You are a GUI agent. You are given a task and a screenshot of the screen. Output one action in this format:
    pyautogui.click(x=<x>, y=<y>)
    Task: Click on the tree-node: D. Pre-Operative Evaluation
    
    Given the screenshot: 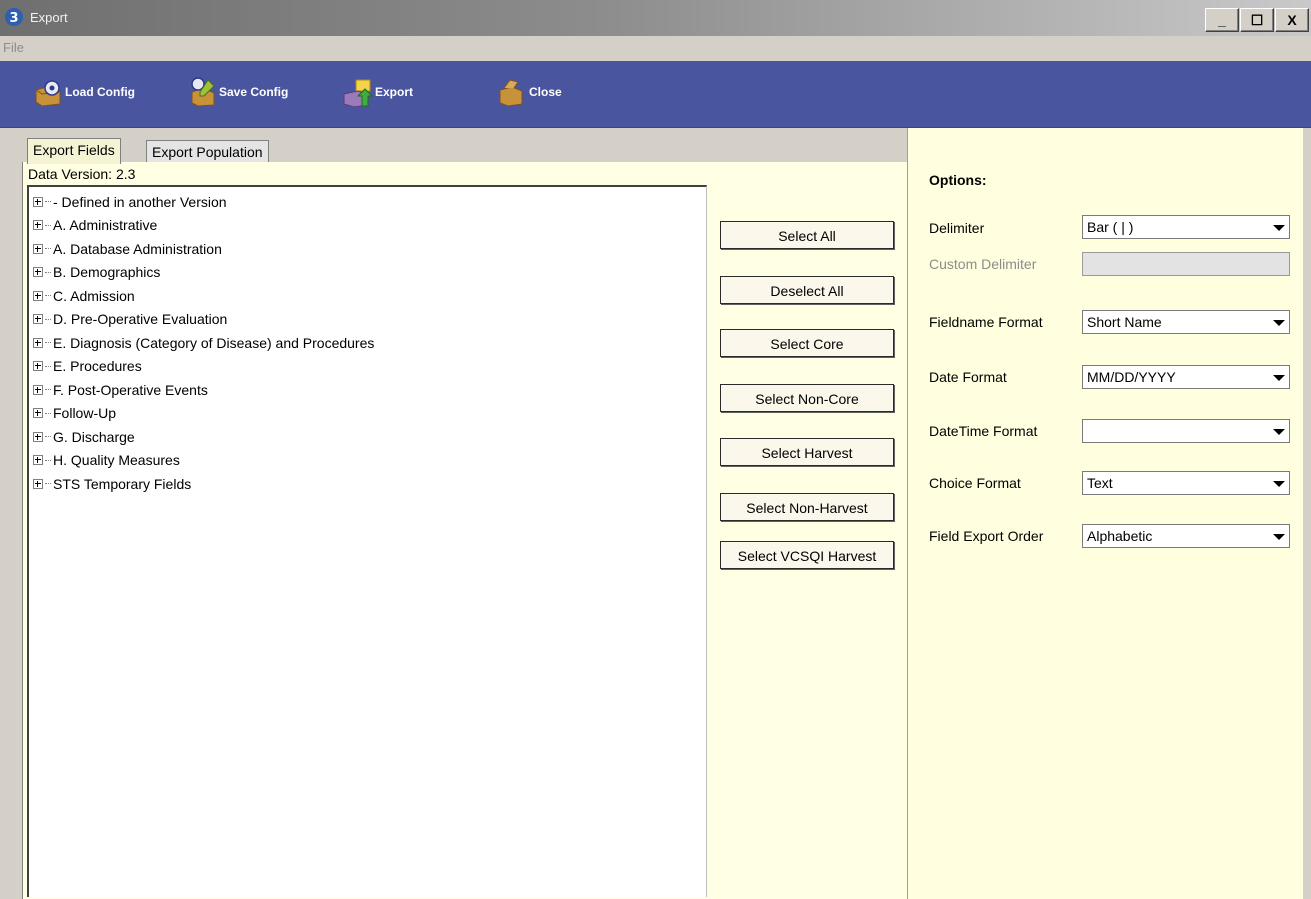 What is the action you would take?
    pyautogui.click(x=203, y=320)
    